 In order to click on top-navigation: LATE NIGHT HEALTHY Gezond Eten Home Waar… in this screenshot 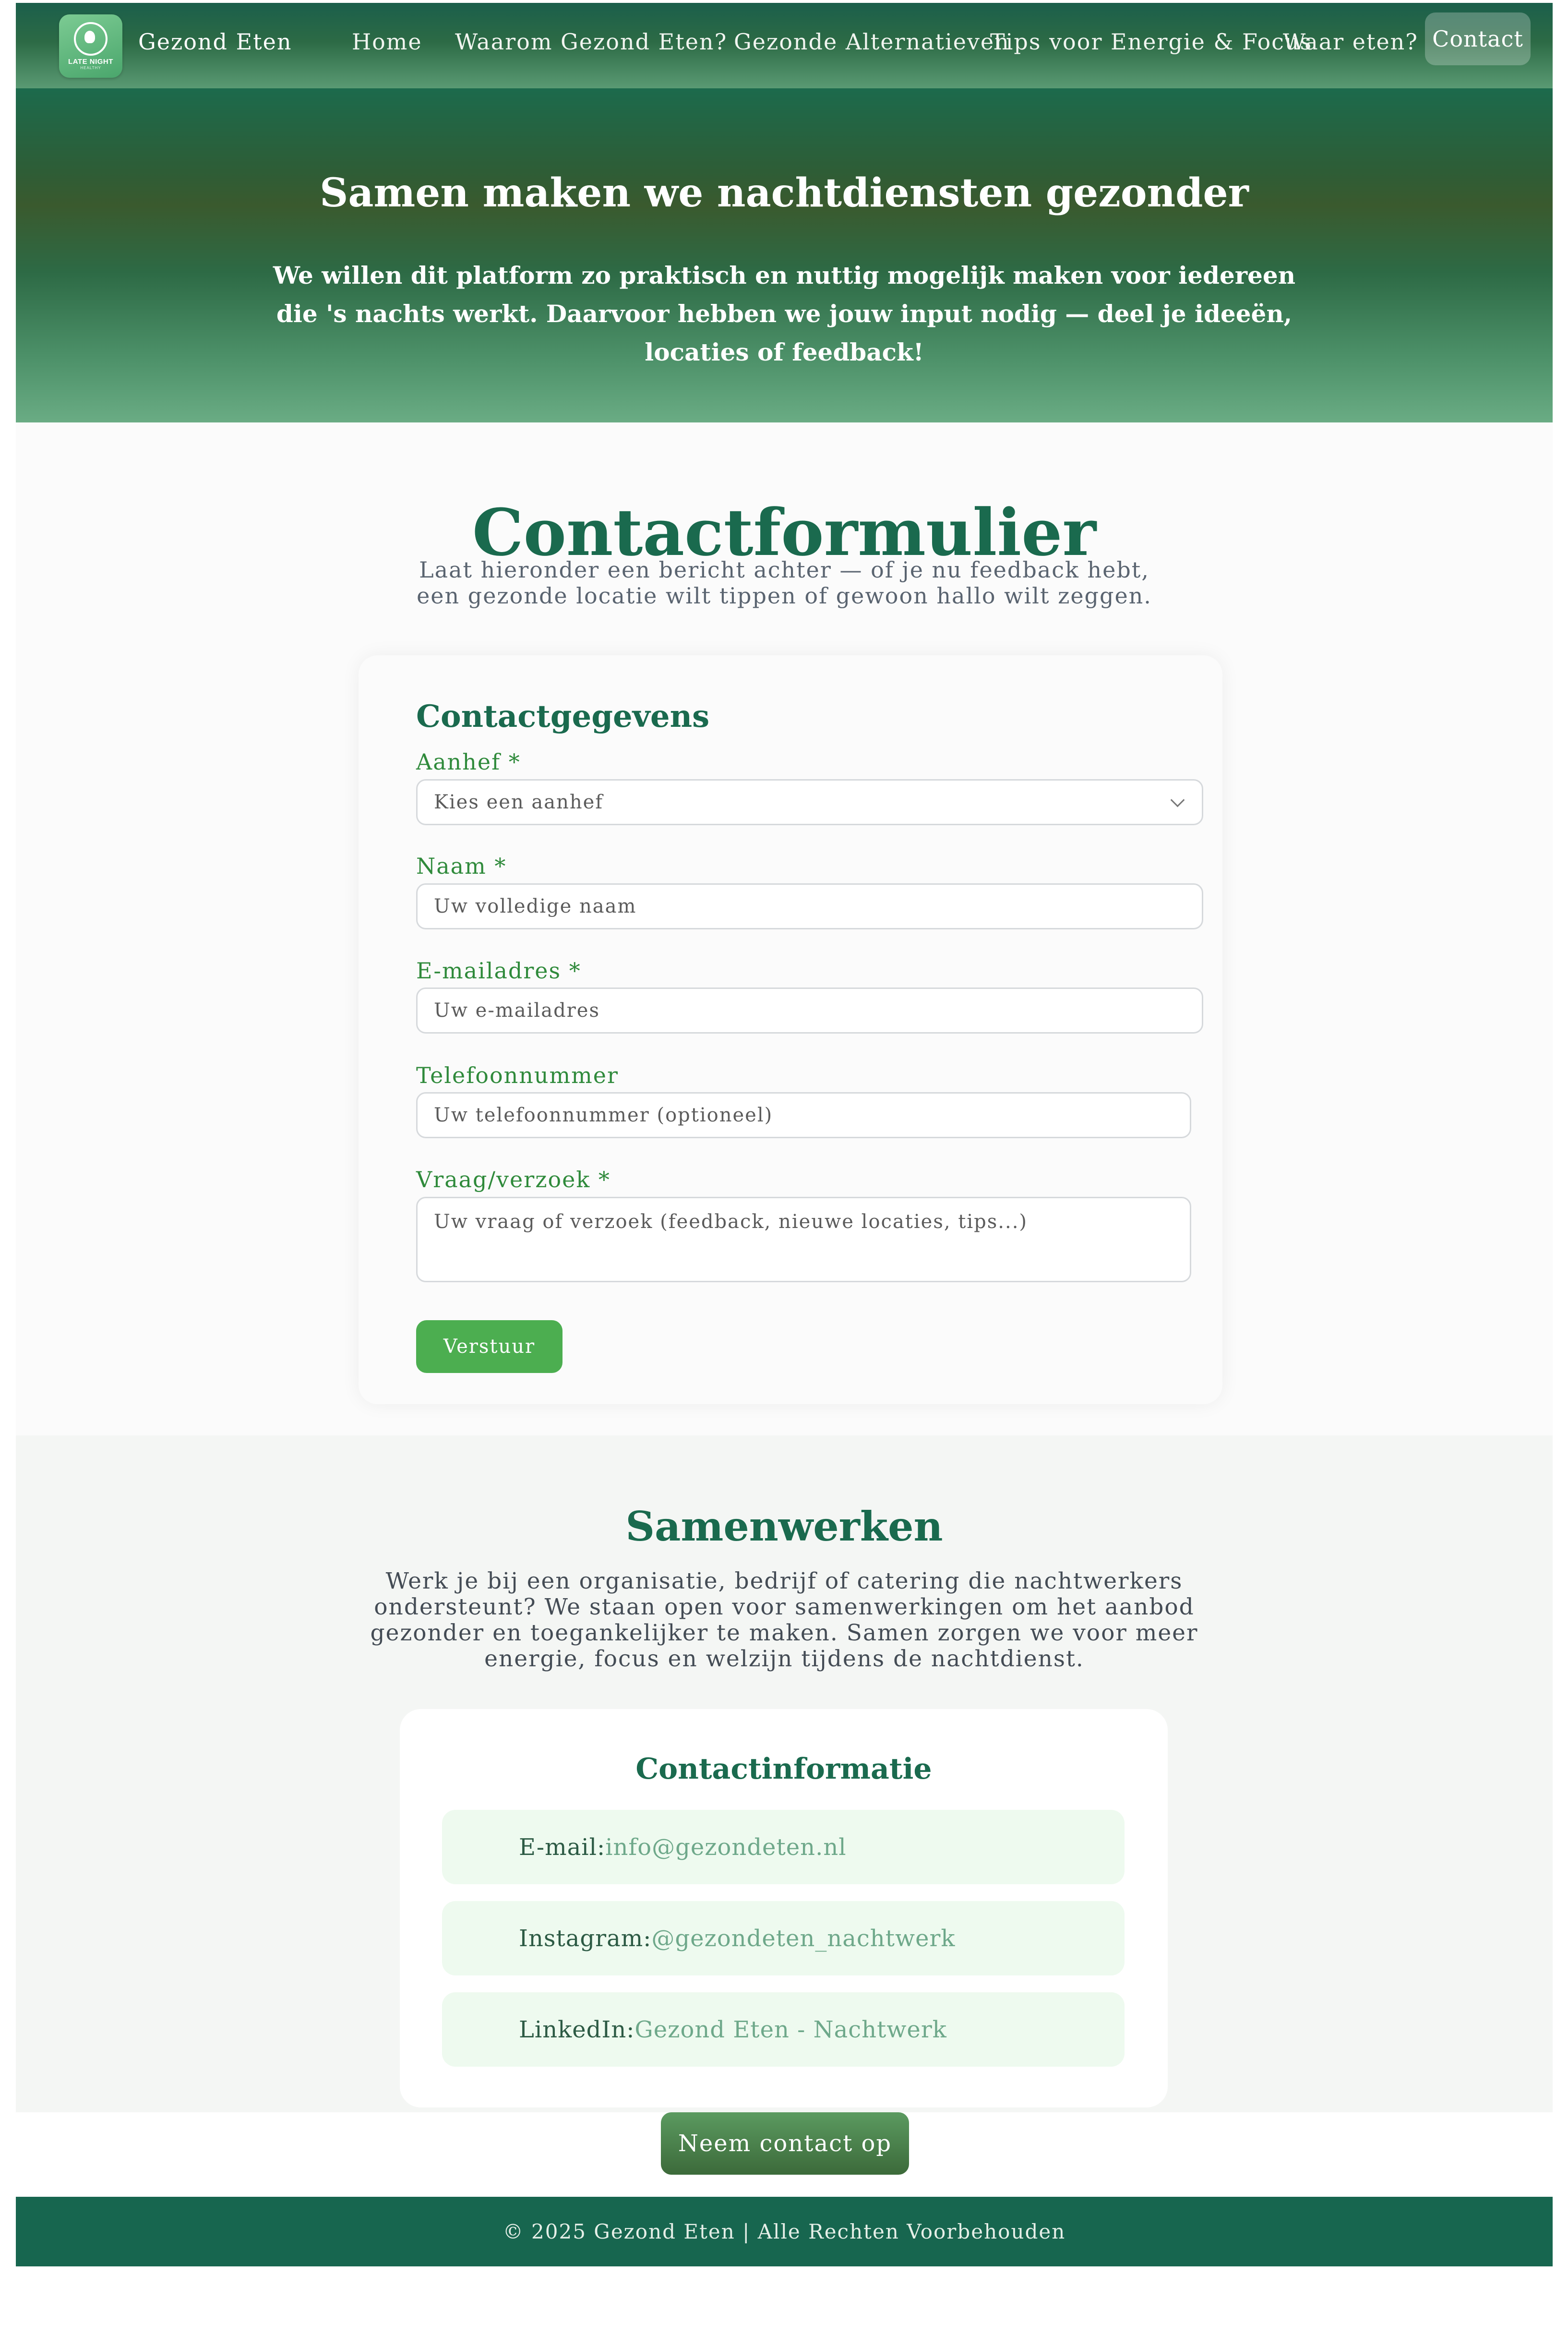, I will do `click(785, 45)`.